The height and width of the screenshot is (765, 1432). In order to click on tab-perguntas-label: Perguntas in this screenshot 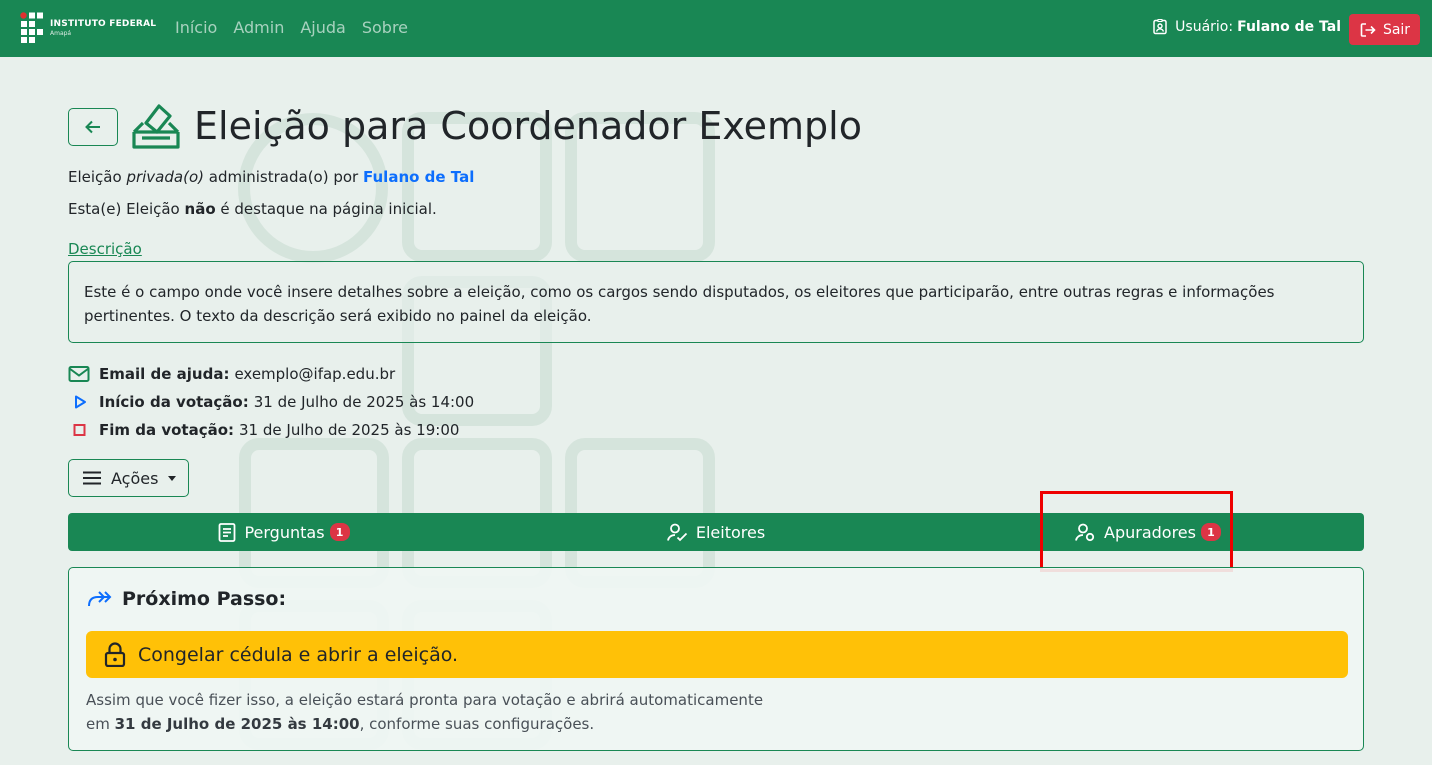, I will do `click(284, 532)`.